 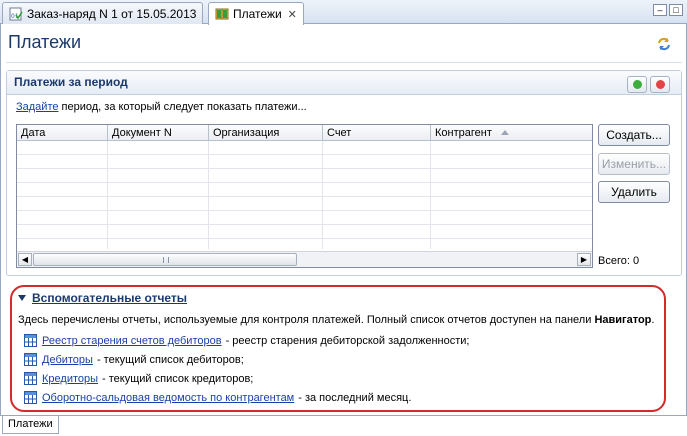 What do you see at coordinates (344, 83) in the screenshot?
I see `payments-section-header: Платежи за период` at bounding box center [344, 83].